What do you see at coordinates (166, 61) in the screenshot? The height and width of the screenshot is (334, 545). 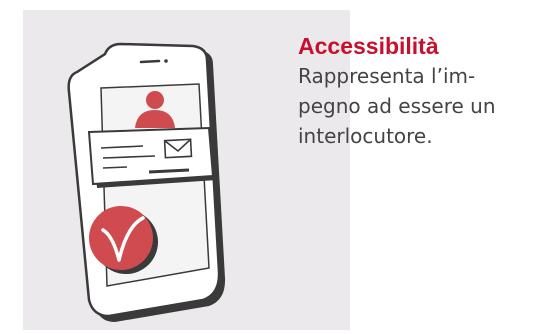 I see `camera-dot` at bounding box center [166, 61].